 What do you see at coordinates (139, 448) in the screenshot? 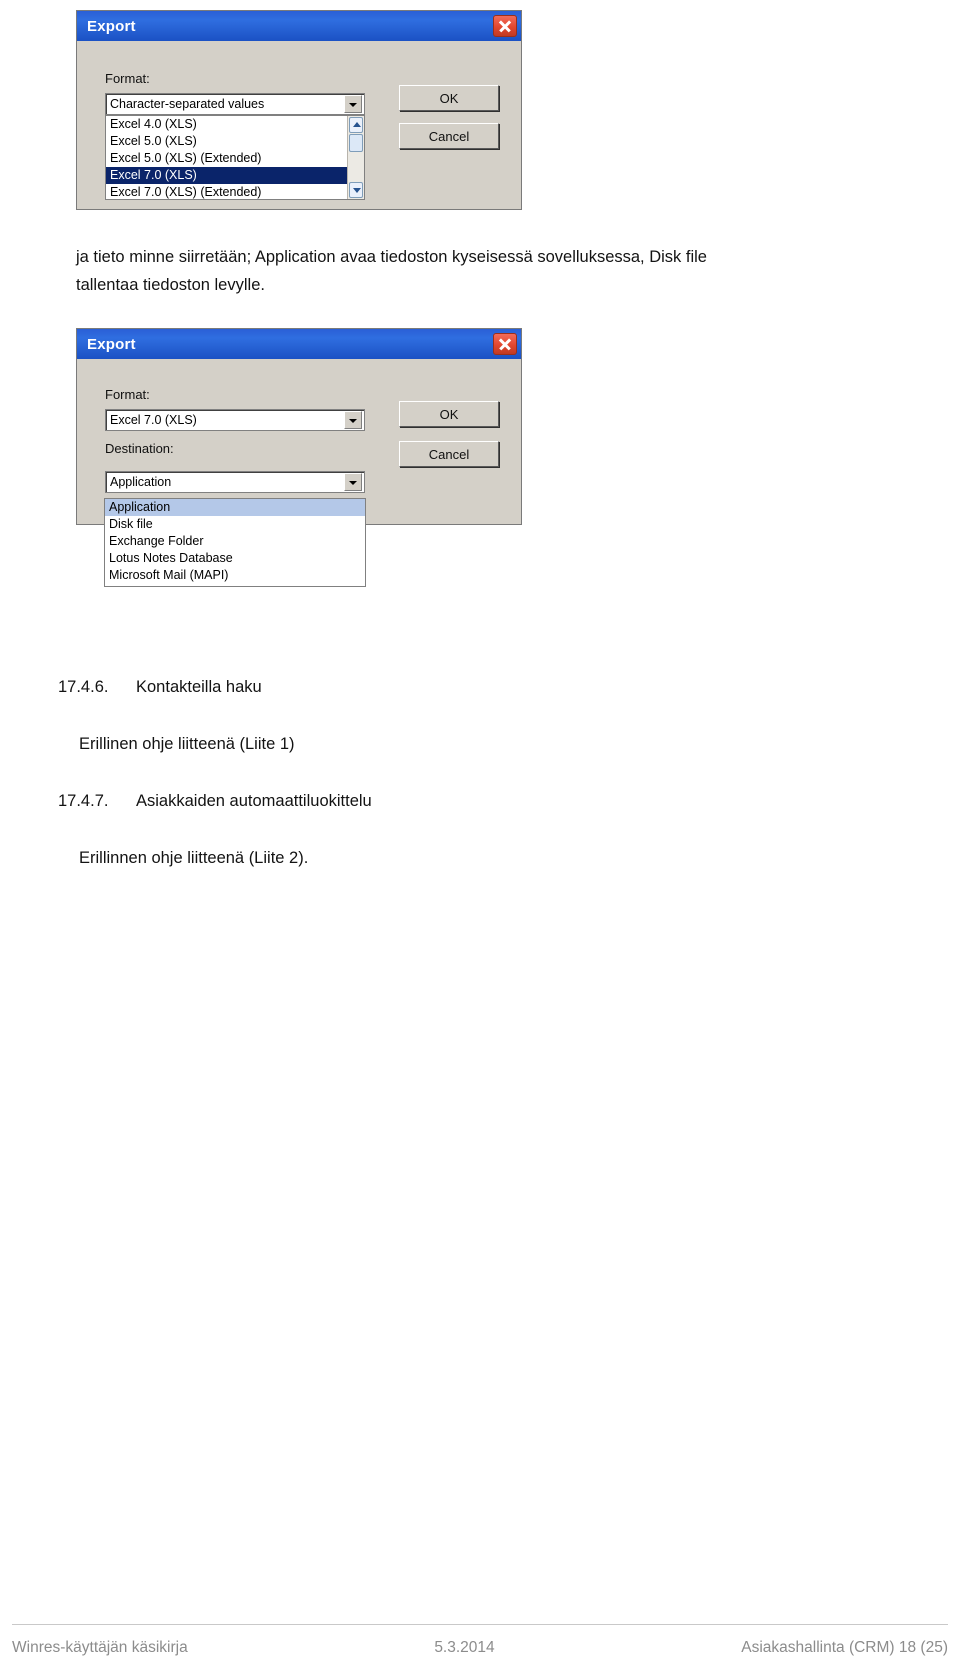
I see `destination-label: Destination:` at bounding box center [139, 448].